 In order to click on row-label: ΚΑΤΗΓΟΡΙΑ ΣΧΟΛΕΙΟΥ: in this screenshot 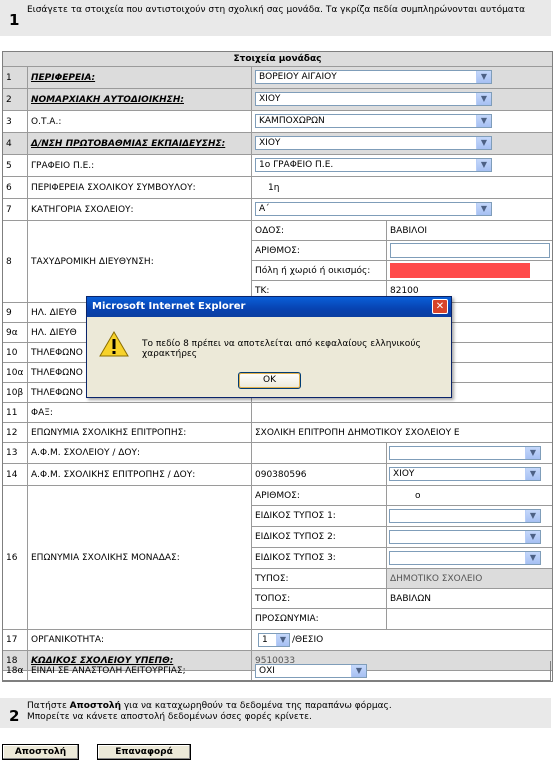, I will do `click(140, 209)`.